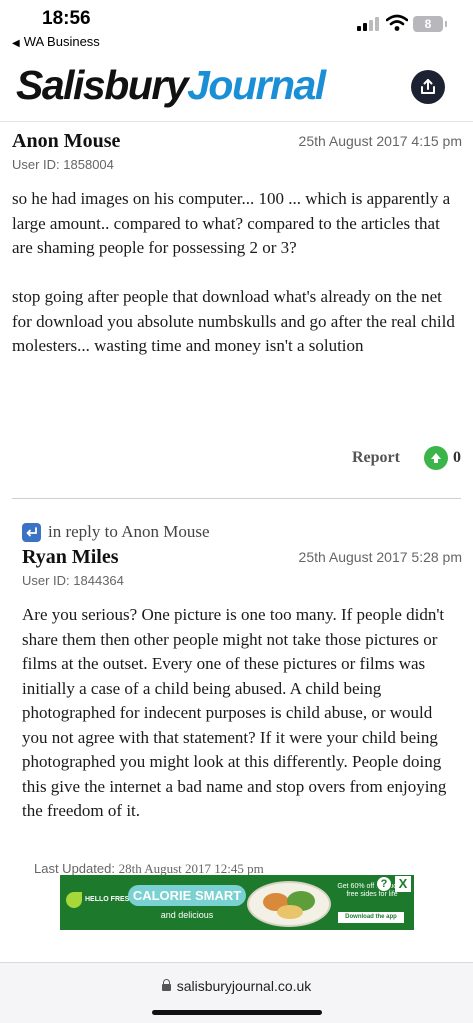  I want to click on vote-count: 0, so click(457, 457).